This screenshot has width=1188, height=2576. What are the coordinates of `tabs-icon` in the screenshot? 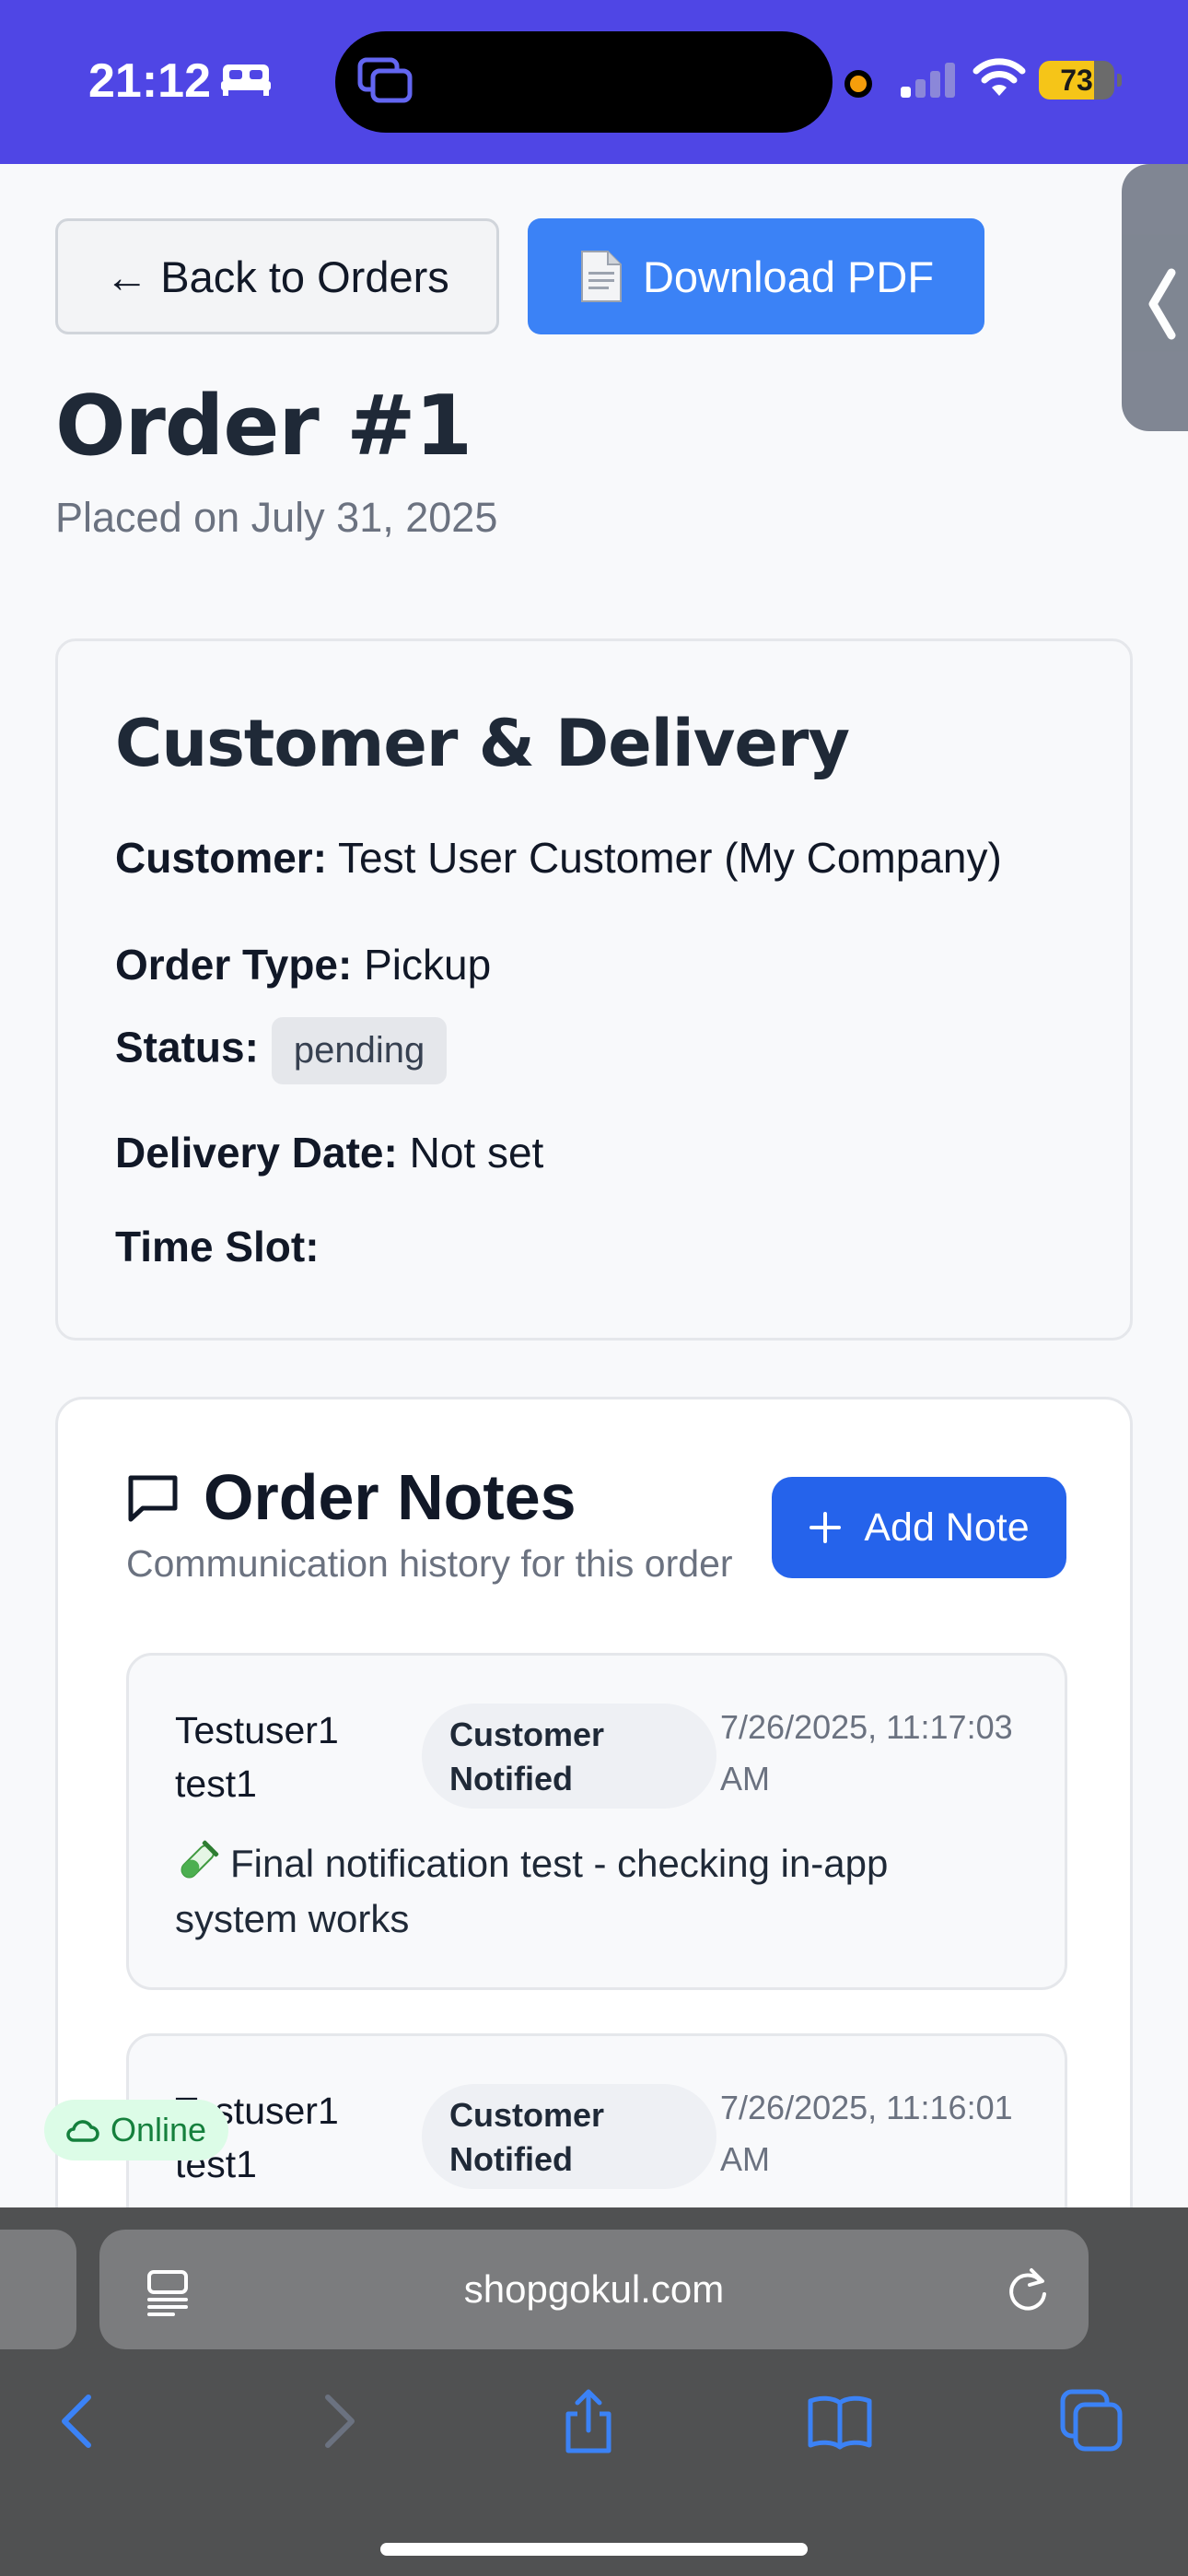 It's located at (1092, 2421).